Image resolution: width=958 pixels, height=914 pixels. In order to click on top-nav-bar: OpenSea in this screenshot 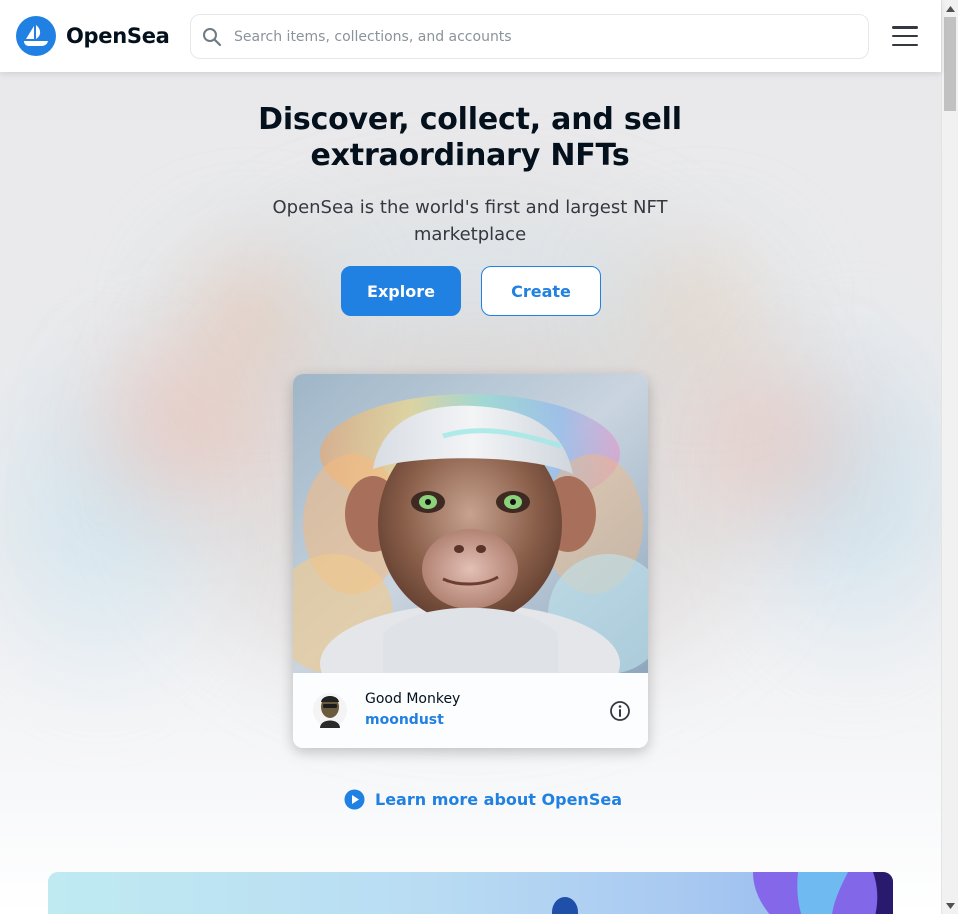, I will do `click(470, 36)`.